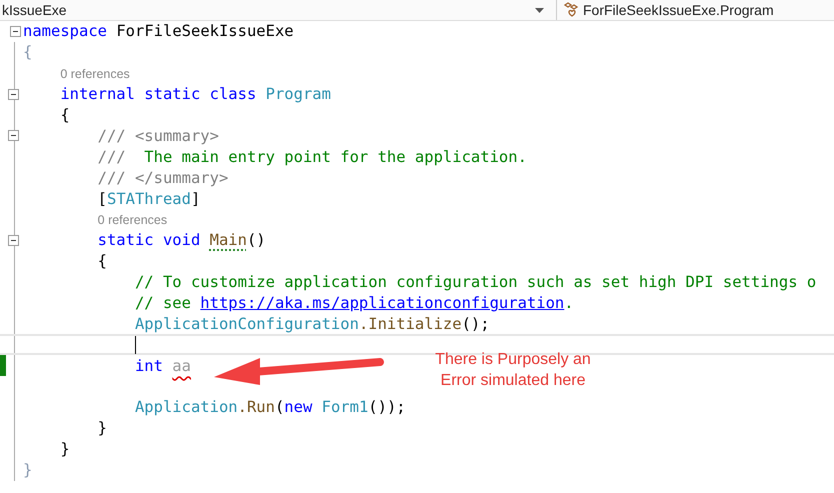  Describe the element at coordinates (312, 156) in the screenshot. I see `code-line: /// The main entry point for the application.` at that location.